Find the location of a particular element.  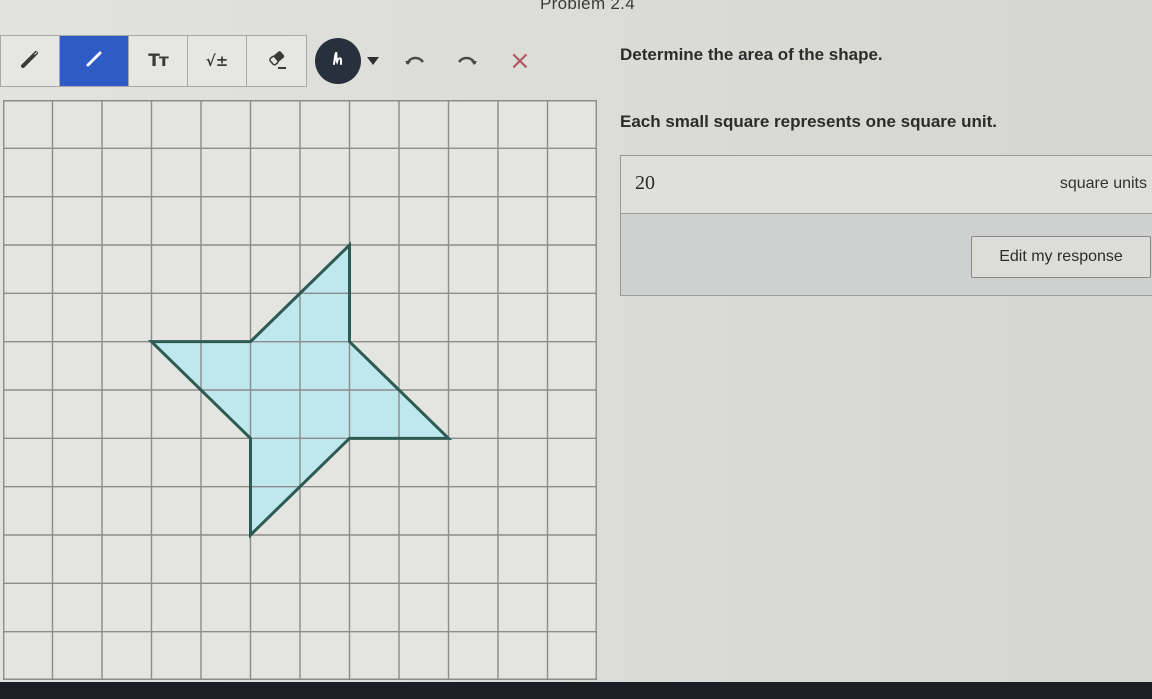

drawing-toolbar: Tт √± × is located at coordinates (265, 61).